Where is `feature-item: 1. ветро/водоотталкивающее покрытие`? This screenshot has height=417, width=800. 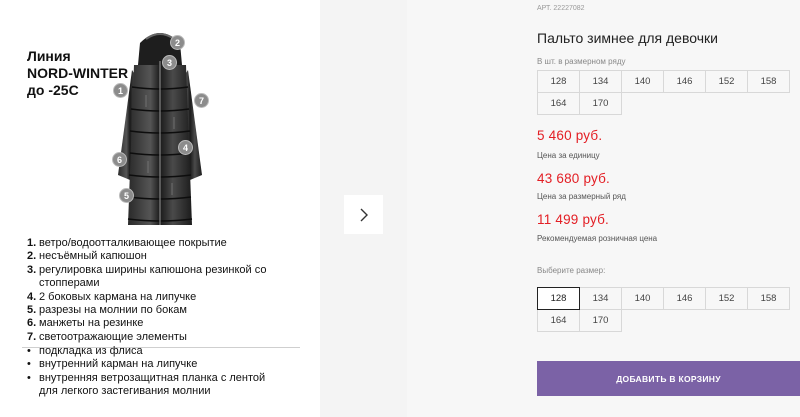
feature-item: 1. ветро/водоотталкивающее покрытие is located at coordinates (127, 243).